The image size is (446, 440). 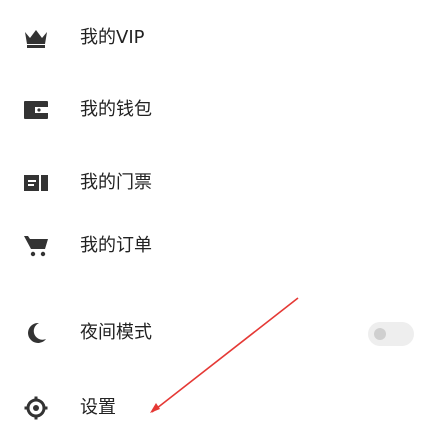 I want to click on annotation-arrow, so click(x=224, y=355).